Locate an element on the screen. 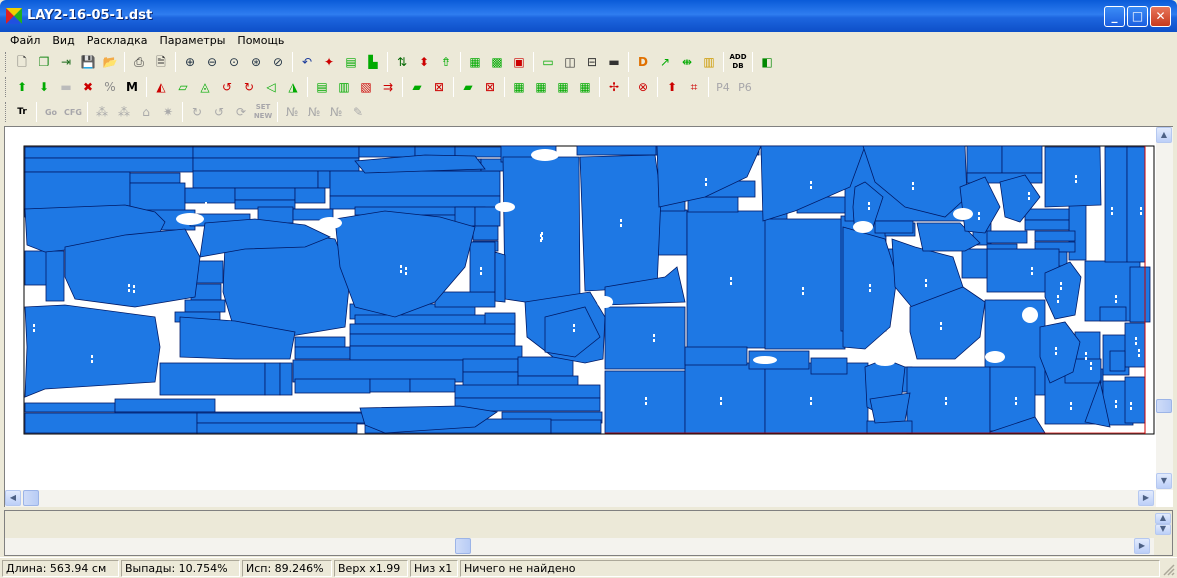 Image resolution: width=1177 pixels, height=578 pixels. num1-icon: № is located at coordinates (292, 112).